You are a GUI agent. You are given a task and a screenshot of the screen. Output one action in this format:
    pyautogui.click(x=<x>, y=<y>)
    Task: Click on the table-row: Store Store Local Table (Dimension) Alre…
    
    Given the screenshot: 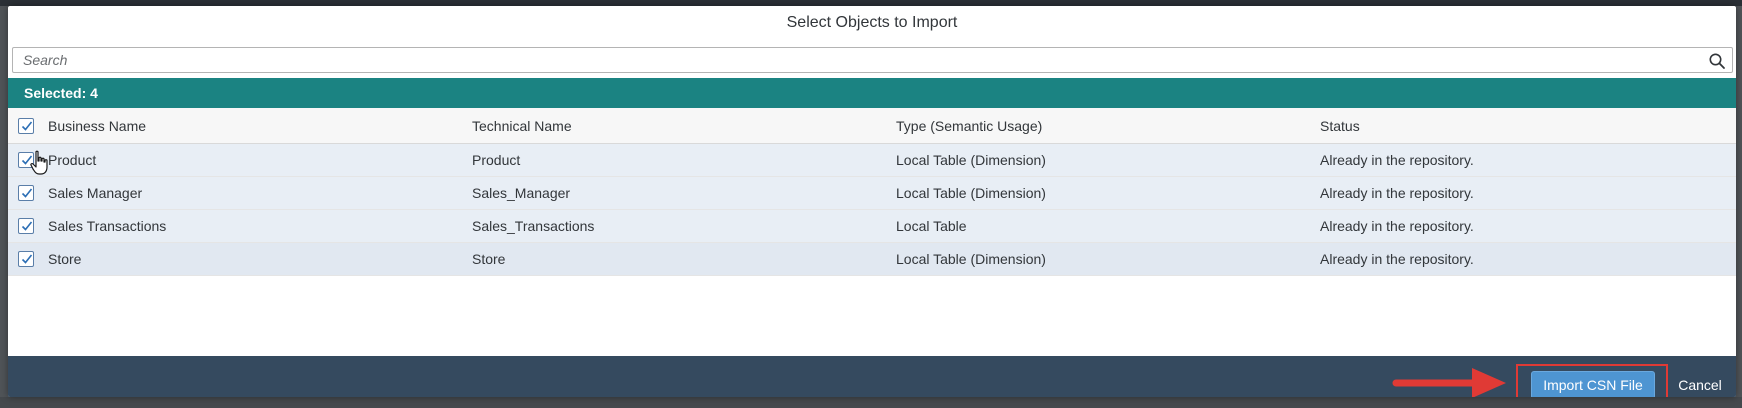 What is the action you would take?
    pyautogui.click(x=872, y=259)
    